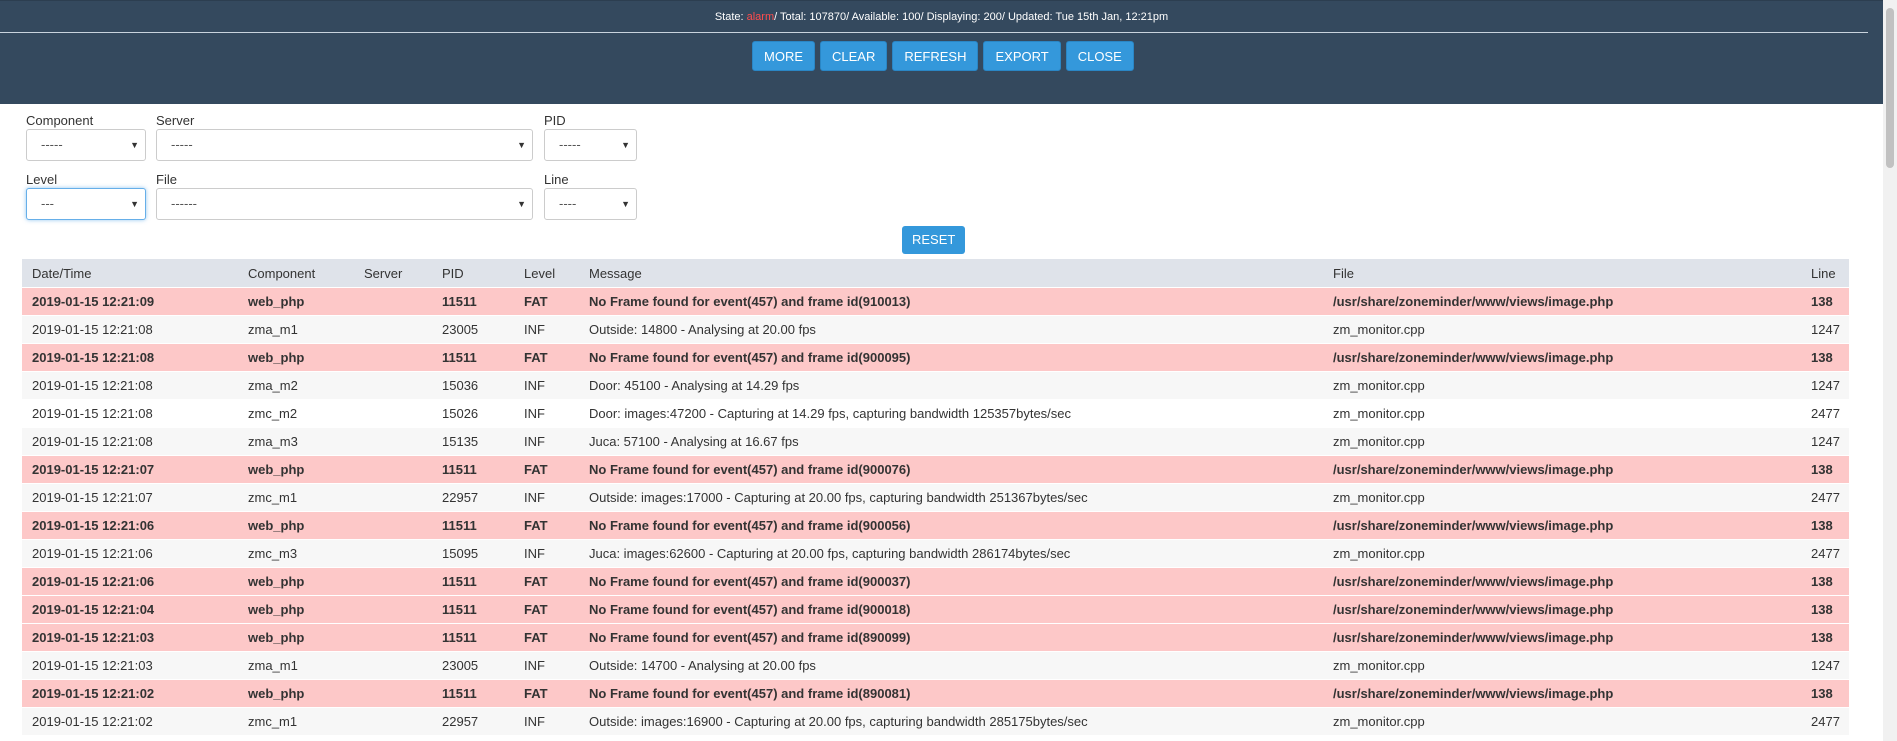 The image size is (1897, 741). What do you see at coordinates (296, 441) in the screenshot?
I see `cell-component: zma_m3` at bounding box center [296, 441].